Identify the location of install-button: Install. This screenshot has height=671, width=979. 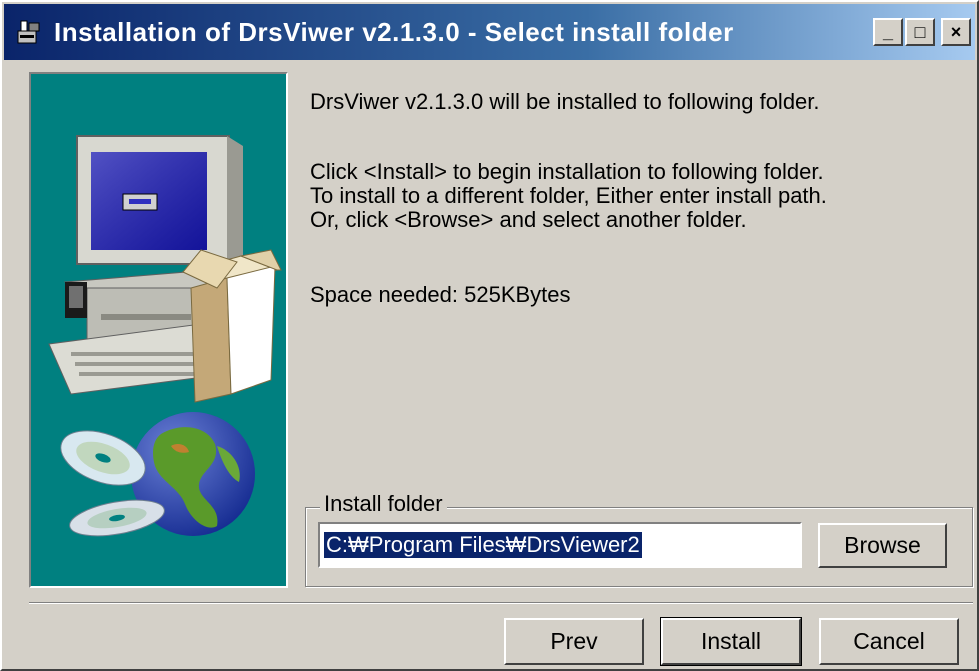
(731, 641).